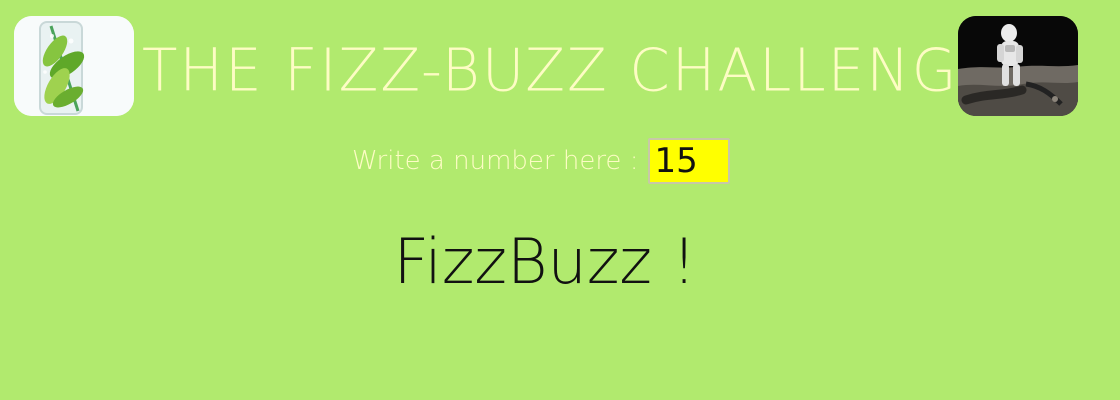 The height and width of the screenshot is (400, 1120). Describe the element at coordinates (689, 161) in the screenshot. I see `number-input` at that location.